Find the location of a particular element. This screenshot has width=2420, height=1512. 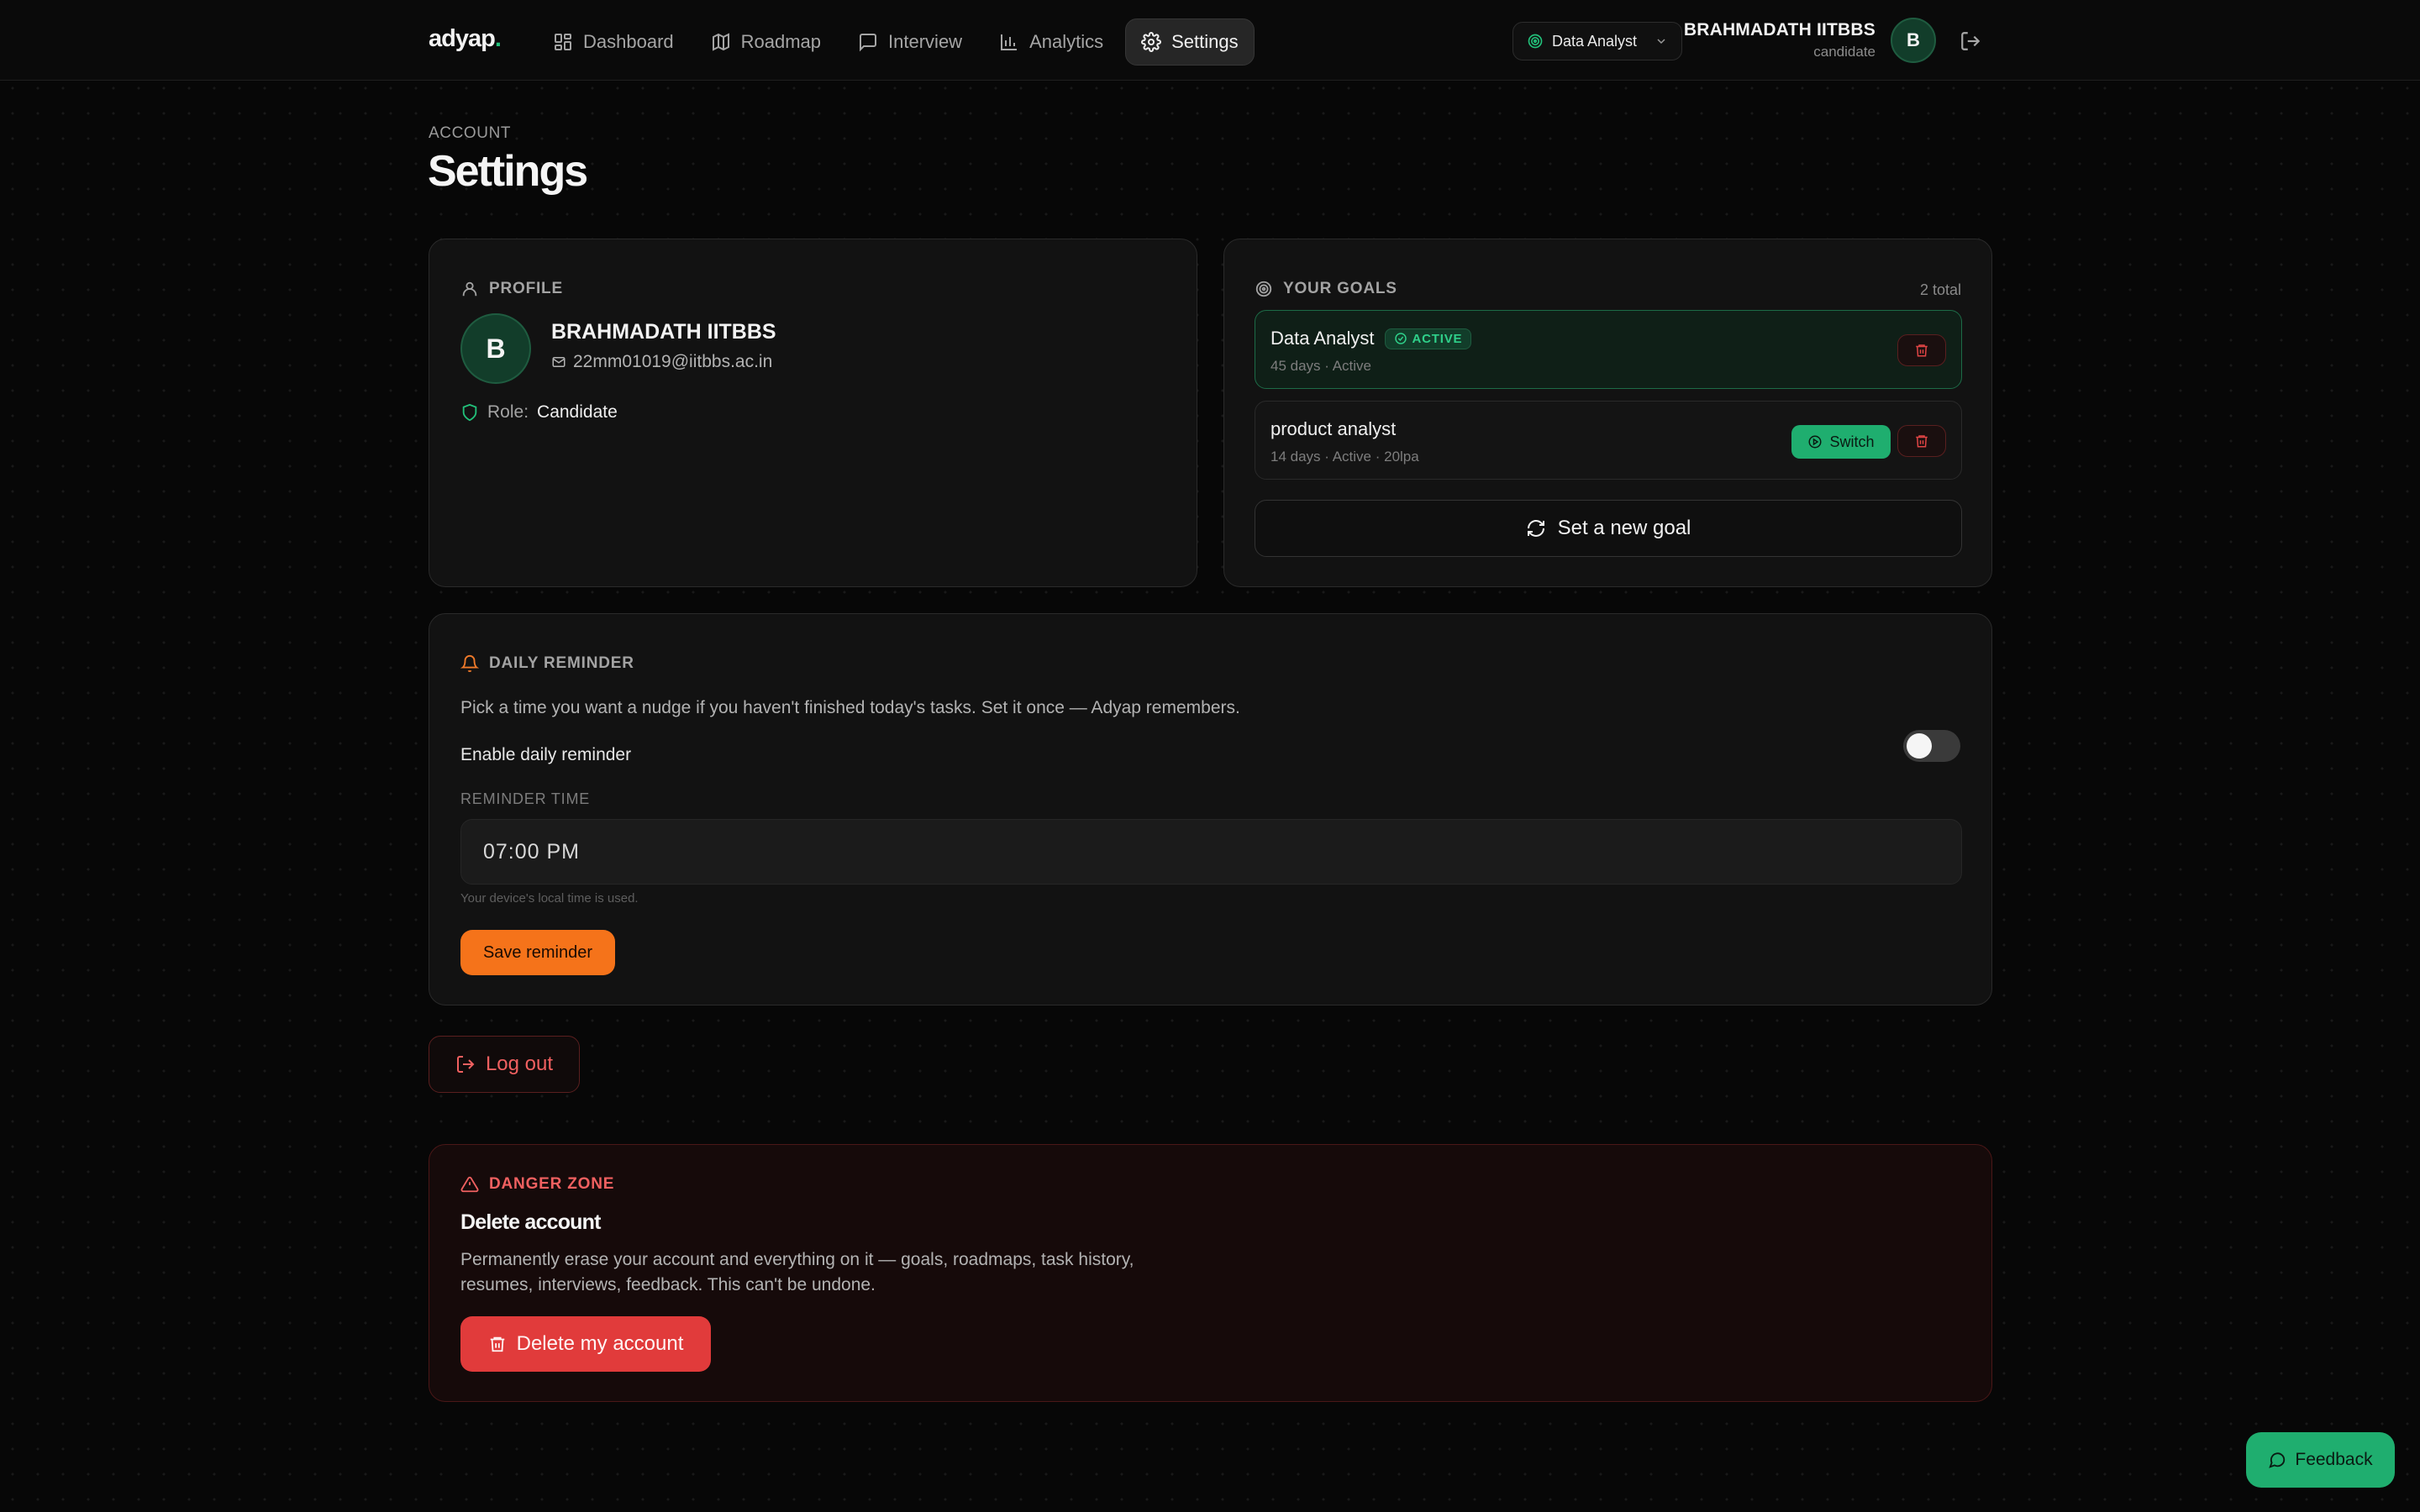

profile-avatar: B is located at coordinates (496, 348).